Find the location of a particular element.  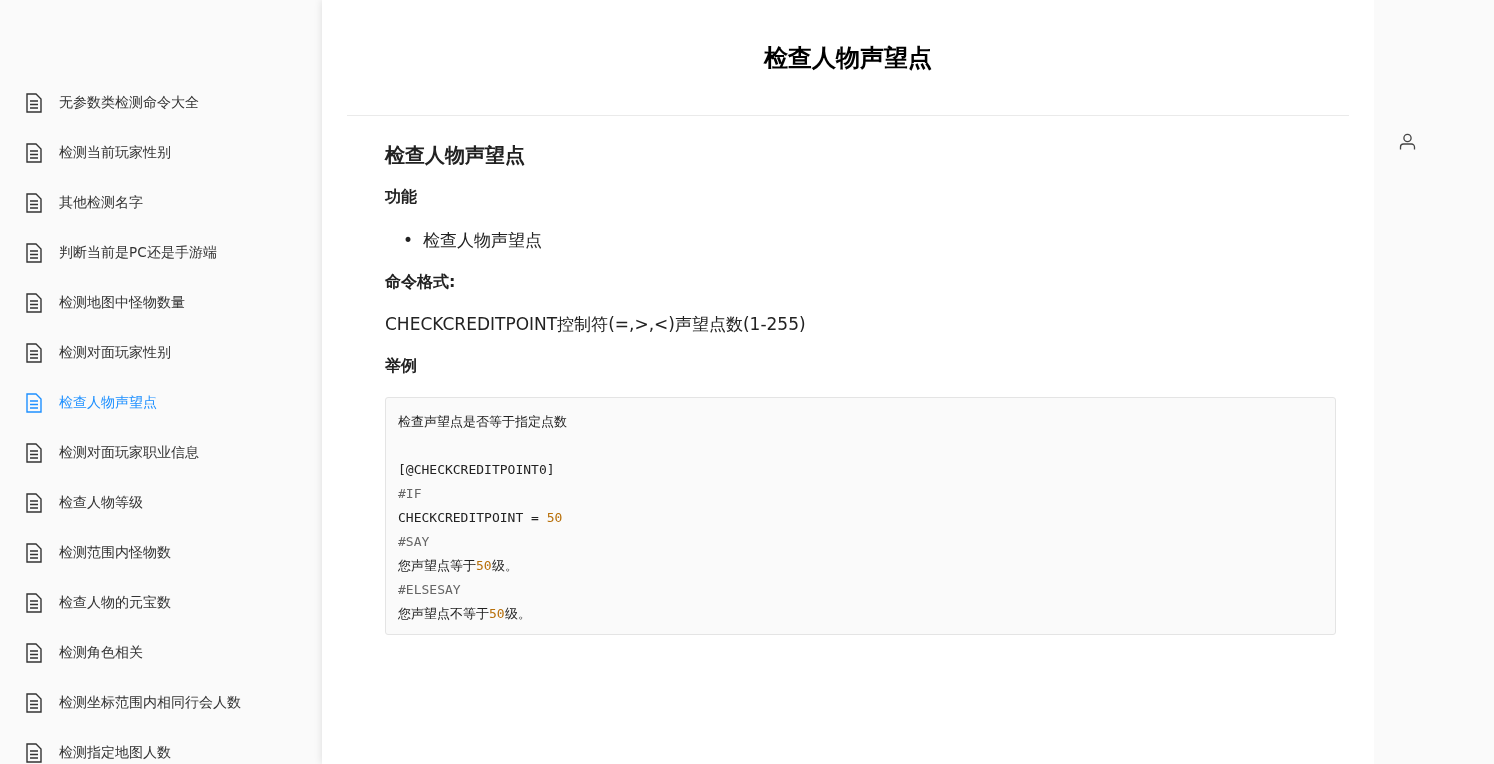

sidebar-item: 检测当前玩家性别 is located at coordinates (161, 153).